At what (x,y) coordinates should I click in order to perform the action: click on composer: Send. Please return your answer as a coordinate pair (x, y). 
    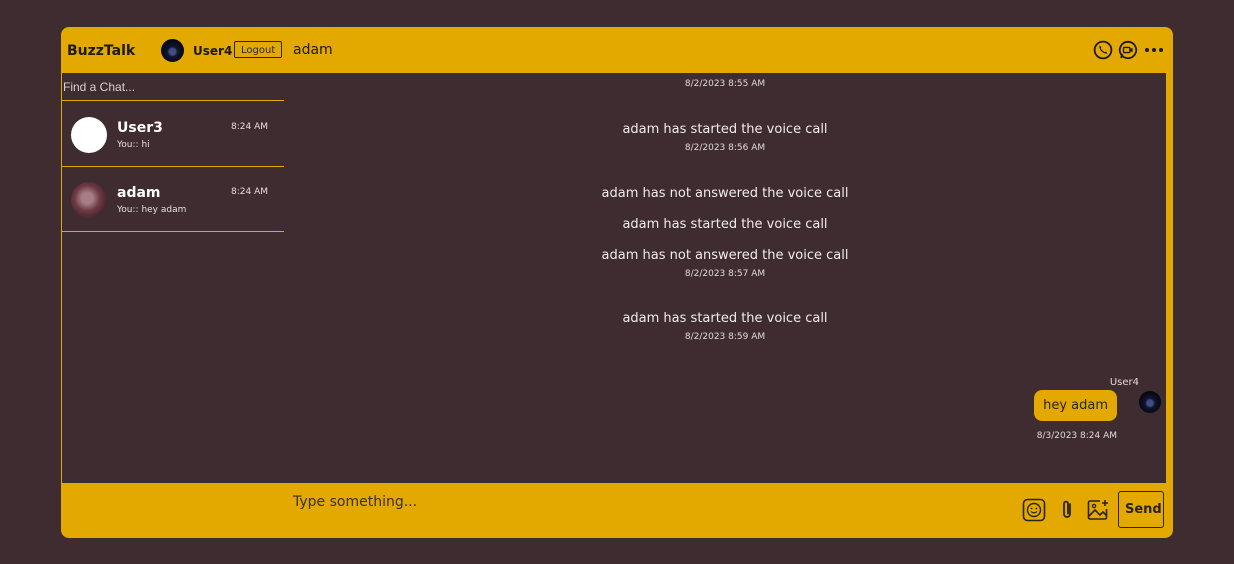
    Looking at the image, I should click on (617, 510).